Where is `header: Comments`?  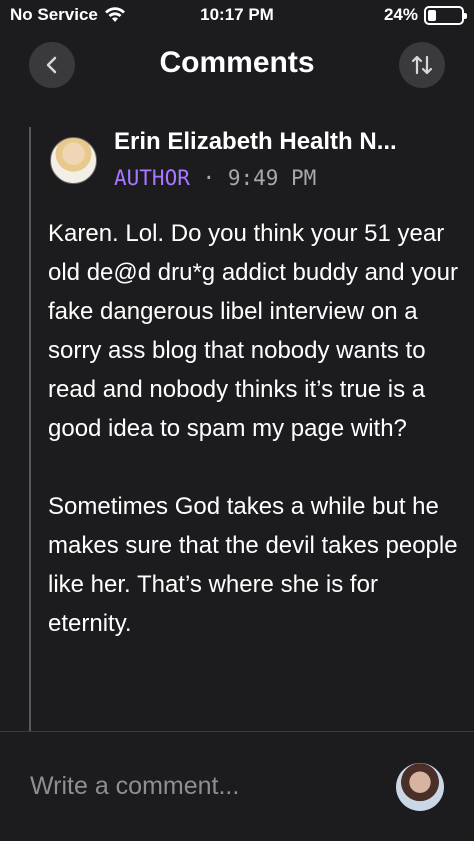 header: Comments is located at coordinates (237, 64).